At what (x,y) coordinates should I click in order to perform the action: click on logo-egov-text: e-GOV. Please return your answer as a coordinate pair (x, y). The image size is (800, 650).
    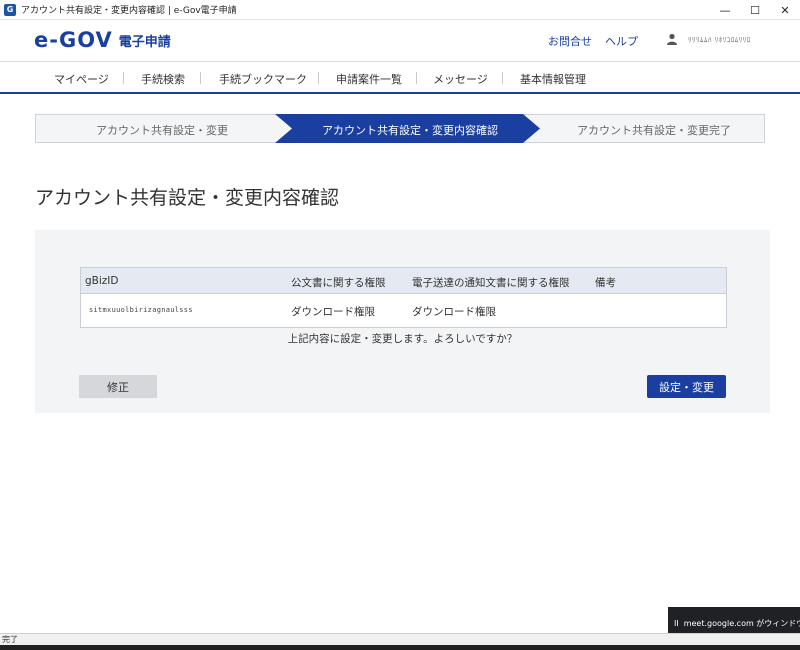
    Looking at the image, I should click on (73, 40).